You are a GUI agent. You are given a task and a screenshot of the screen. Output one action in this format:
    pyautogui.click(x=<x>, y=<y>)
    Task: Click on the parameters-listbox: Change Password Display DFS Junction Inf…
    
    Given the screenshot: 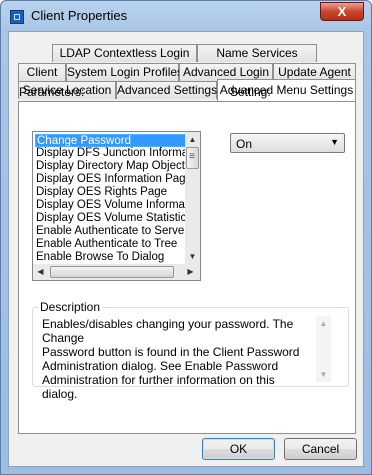 What is the action you would take?
    pyautogui.click(x=116, y=206)
    